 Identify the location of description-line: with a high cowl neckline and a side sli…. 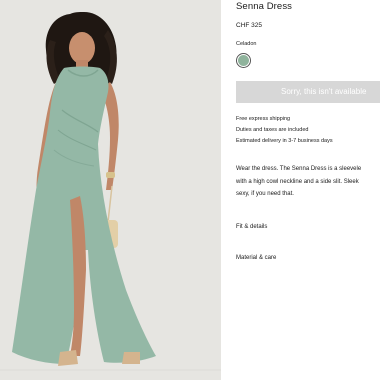
(297, 181).